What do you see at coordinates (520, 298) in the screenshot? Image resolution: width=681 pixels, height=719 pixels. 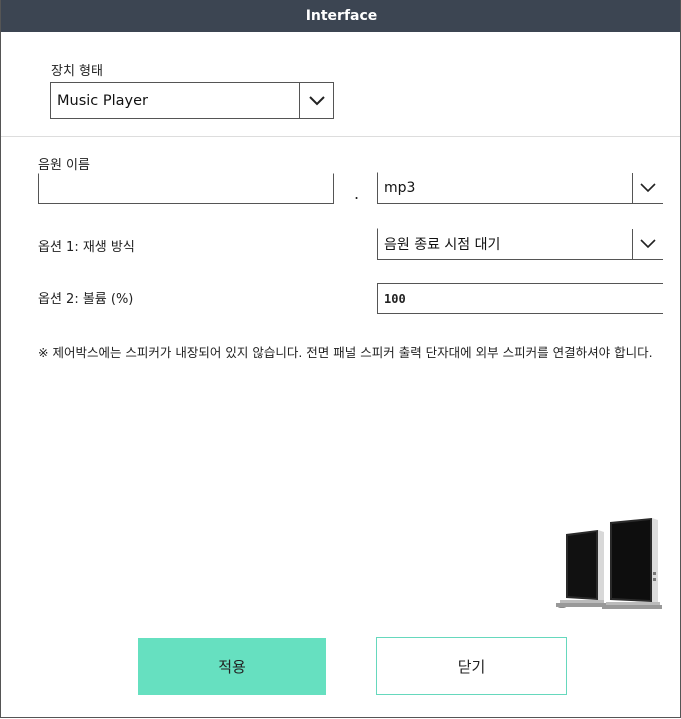 I see `volume-input: 100` at bounding box center [520, 298].